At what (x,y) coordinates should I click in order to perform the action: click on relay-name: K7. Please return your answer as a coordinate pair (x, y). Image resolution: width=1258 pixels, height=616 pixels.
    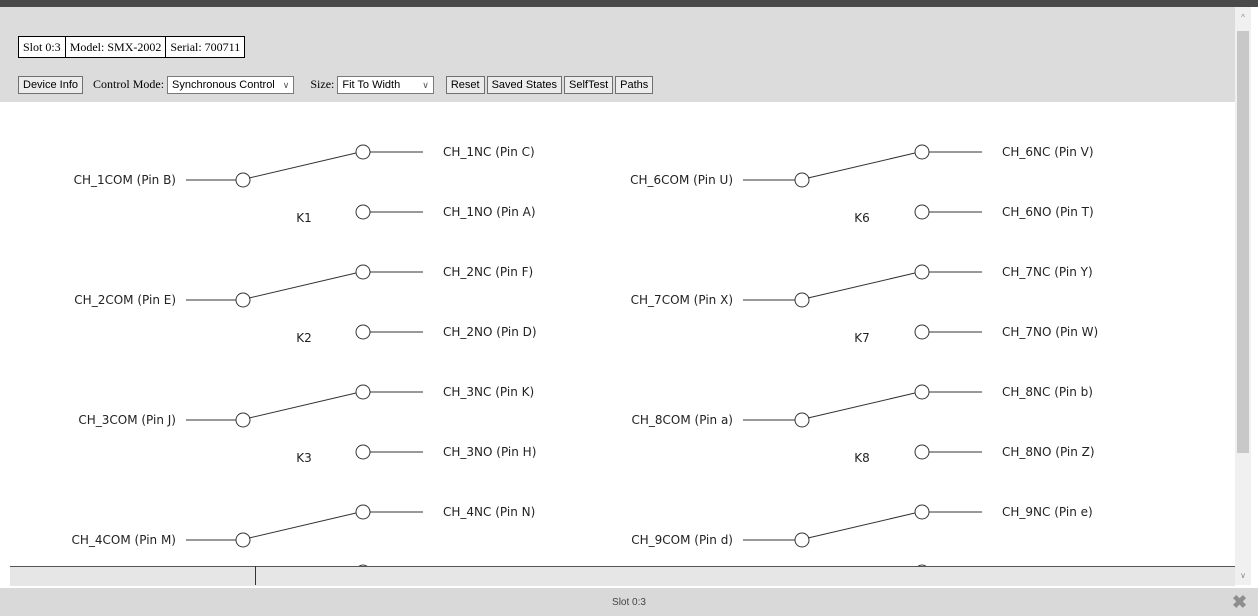
    Looking at the image, I should click on (862, 338).